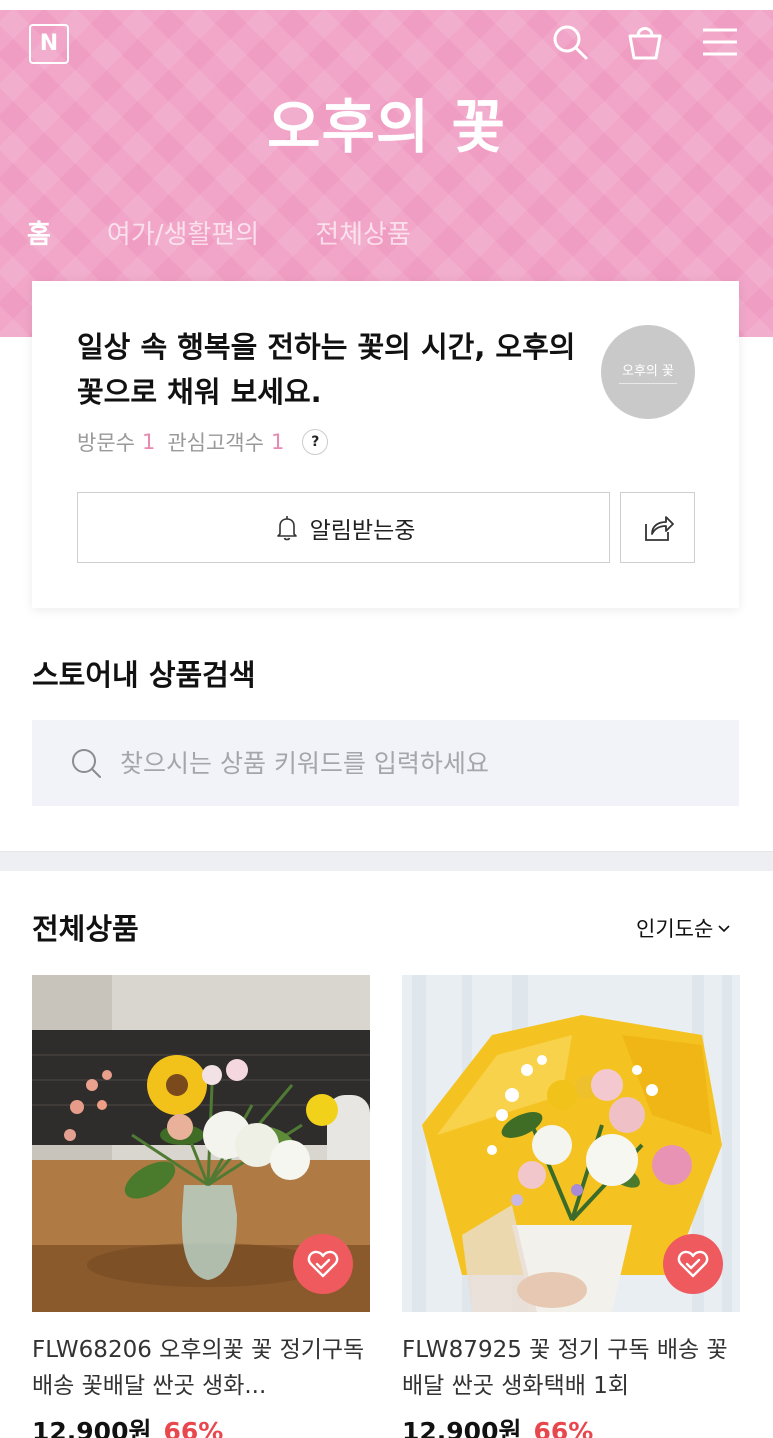  Describe the element at coordinates (326, 369) in the screenshot. I see `store-description: 일상 속 행복을 전하는 꽃의 시간, 오후의 꽃으로 채워 보세요.` at that location.